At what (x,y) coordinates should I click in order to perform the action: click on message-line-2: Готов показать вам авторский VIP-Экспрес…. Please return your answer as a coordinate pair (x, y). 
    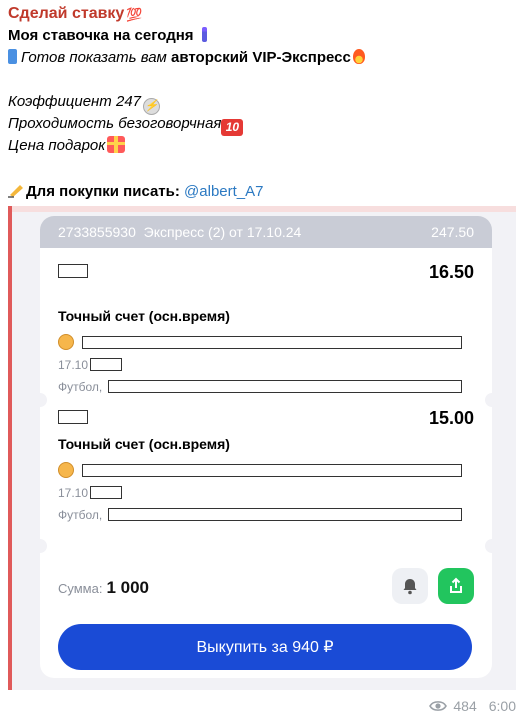
    Looking at the image, I should click on (264, 58).